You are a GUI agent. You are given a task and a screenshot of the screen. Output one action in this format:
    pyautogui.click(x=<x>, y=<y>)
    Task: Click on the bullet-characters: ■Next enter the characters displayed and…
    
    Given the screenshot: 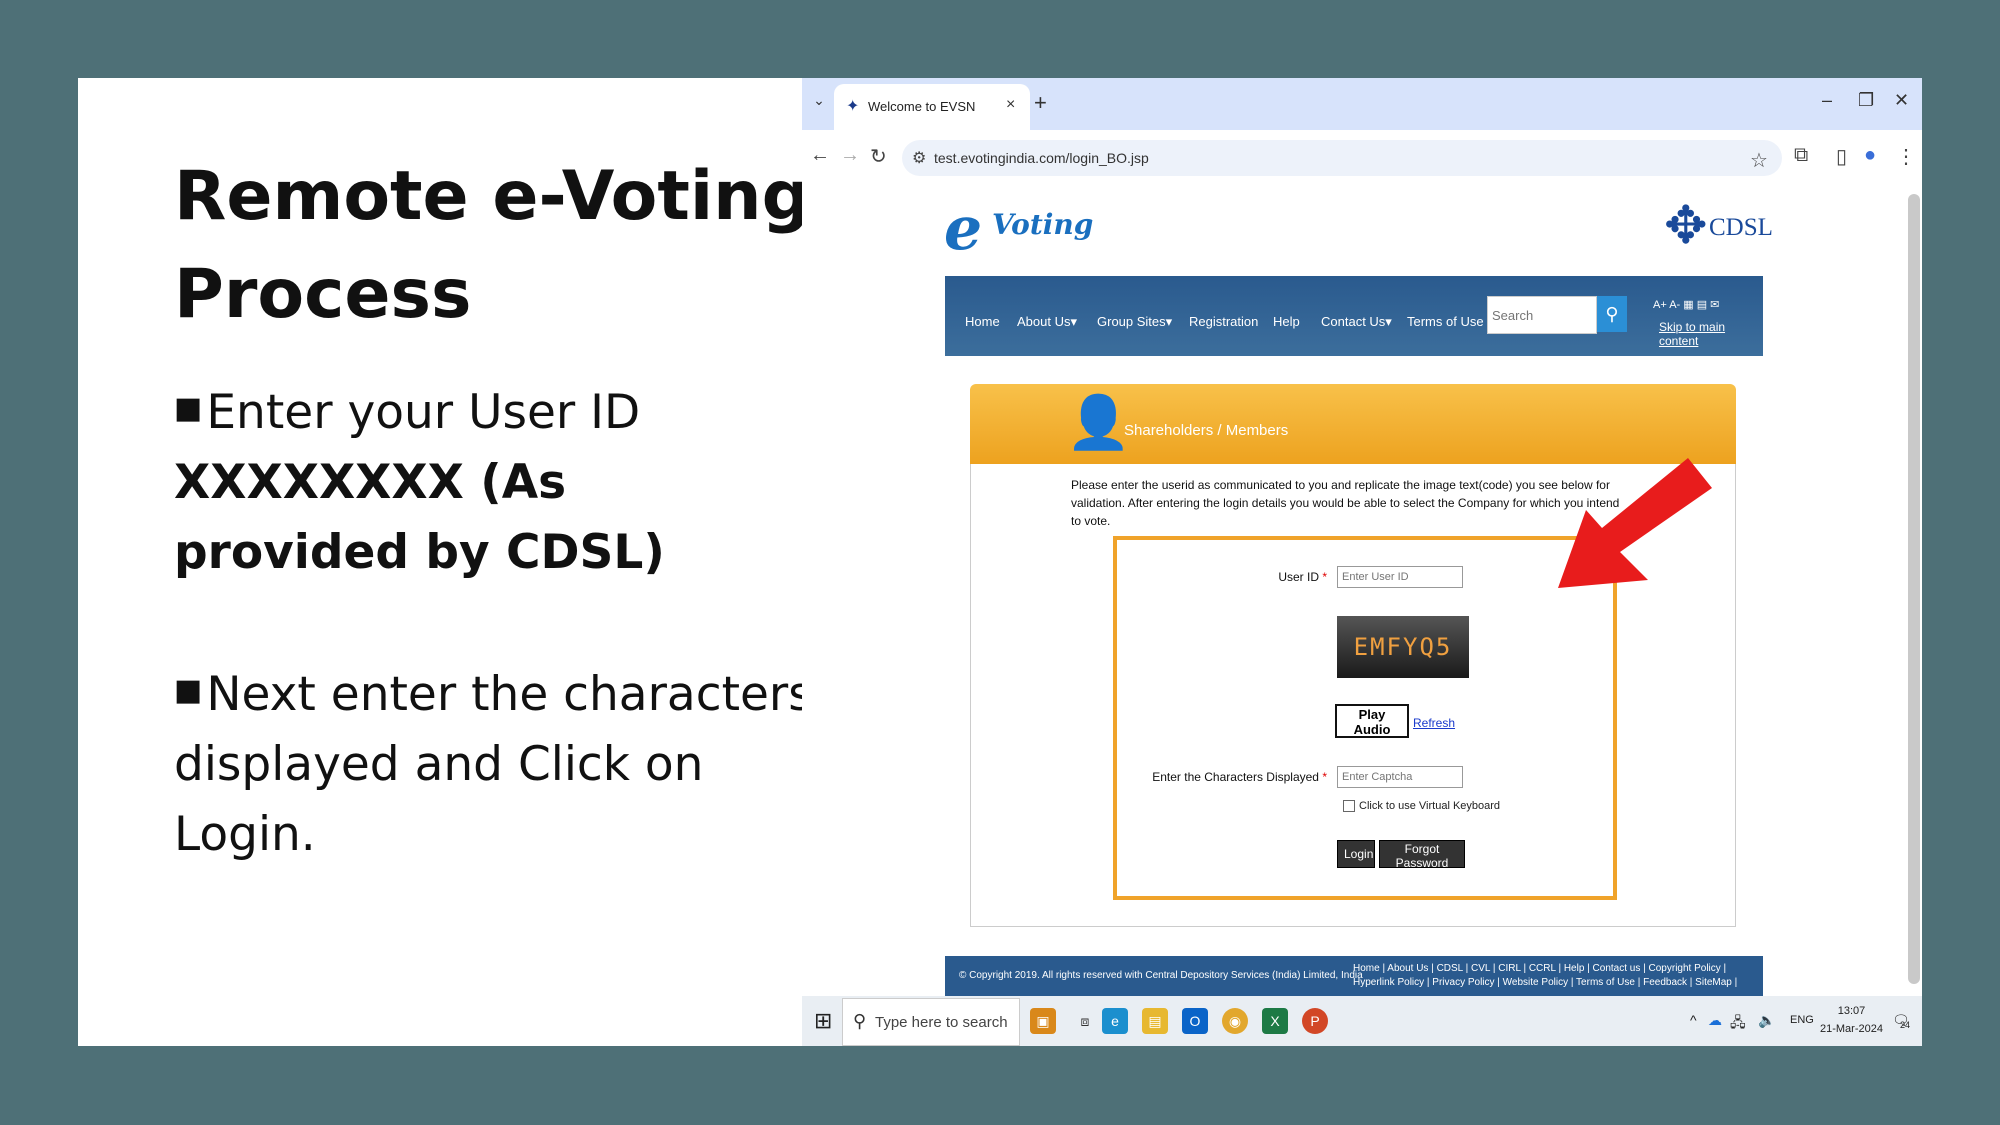 What is the action you would take?
    pyautogui.click(x=494, y=763)
    